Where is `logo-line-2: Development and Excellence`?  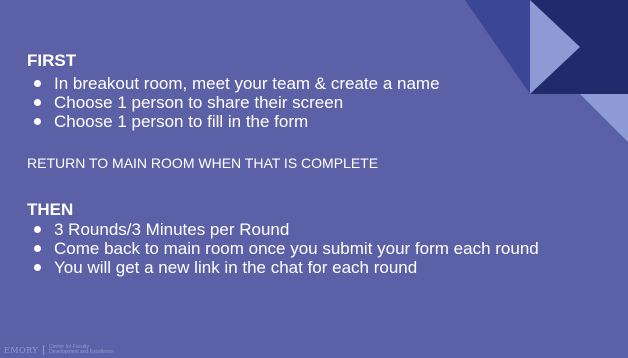
logo-line-2: Development and Excellence is located at coordinates (81, 352).